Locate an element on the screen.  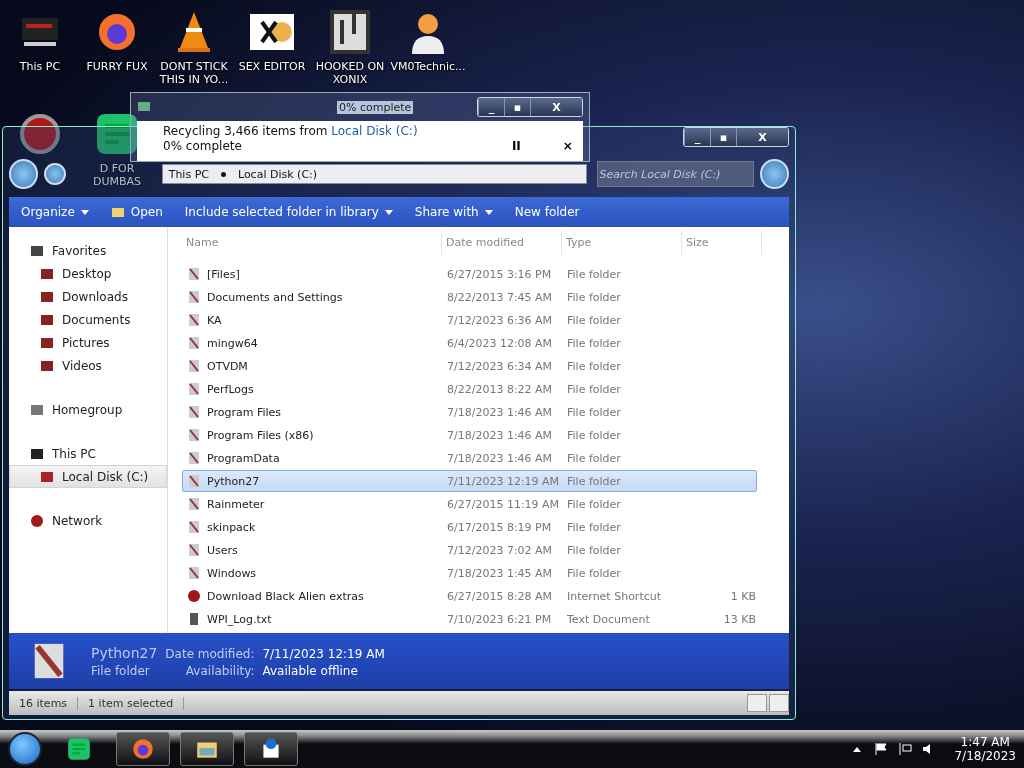
cancel-button: × is located at coordinates (567, 146).